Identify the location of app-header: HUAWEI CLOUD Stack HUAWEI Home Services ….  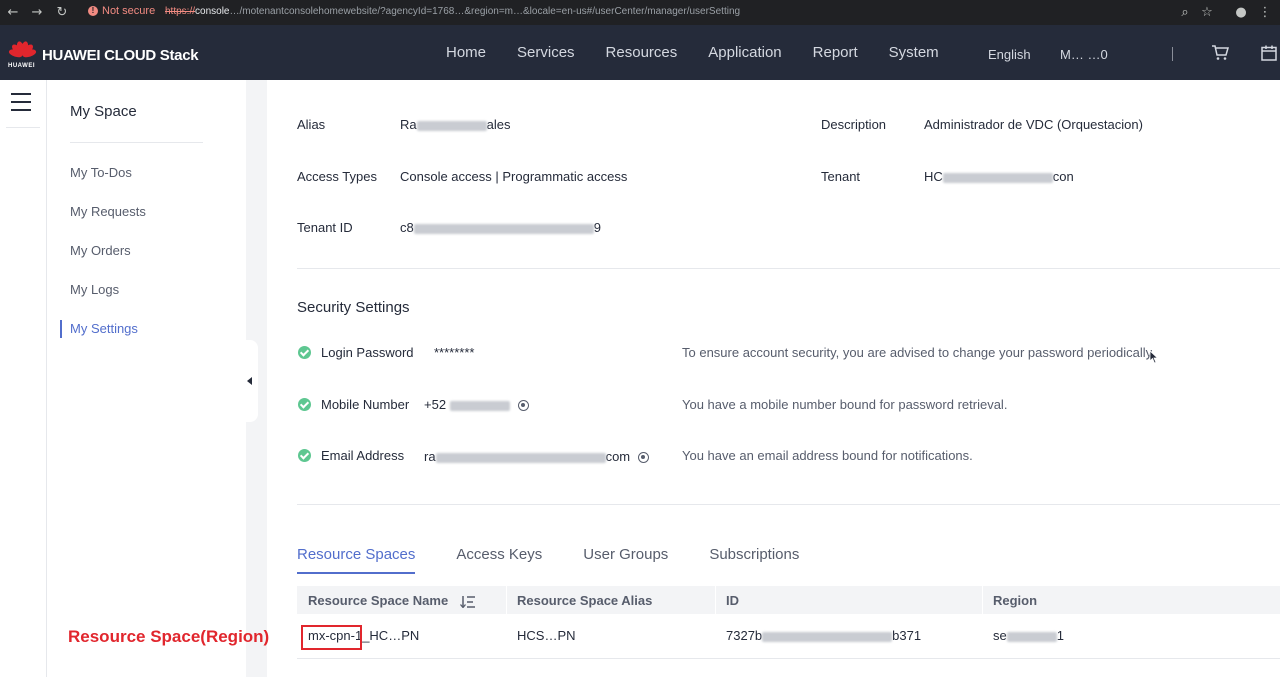
(640, 52).